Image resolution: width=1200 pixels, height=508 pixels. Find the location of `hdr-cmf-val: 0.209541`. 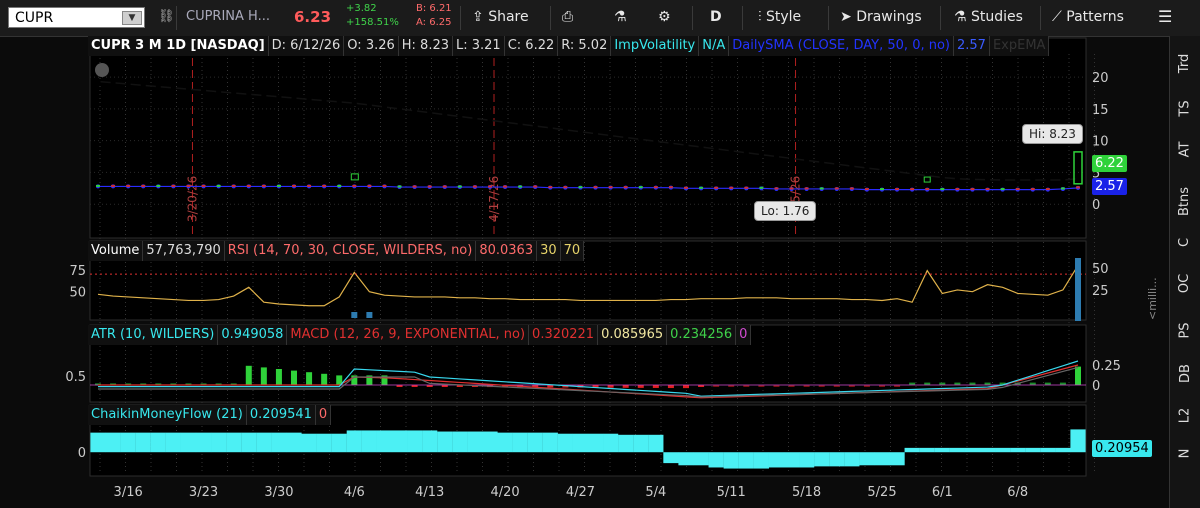

hdr-cmf-val: 0.209541 is located at coordinates (281, 415).